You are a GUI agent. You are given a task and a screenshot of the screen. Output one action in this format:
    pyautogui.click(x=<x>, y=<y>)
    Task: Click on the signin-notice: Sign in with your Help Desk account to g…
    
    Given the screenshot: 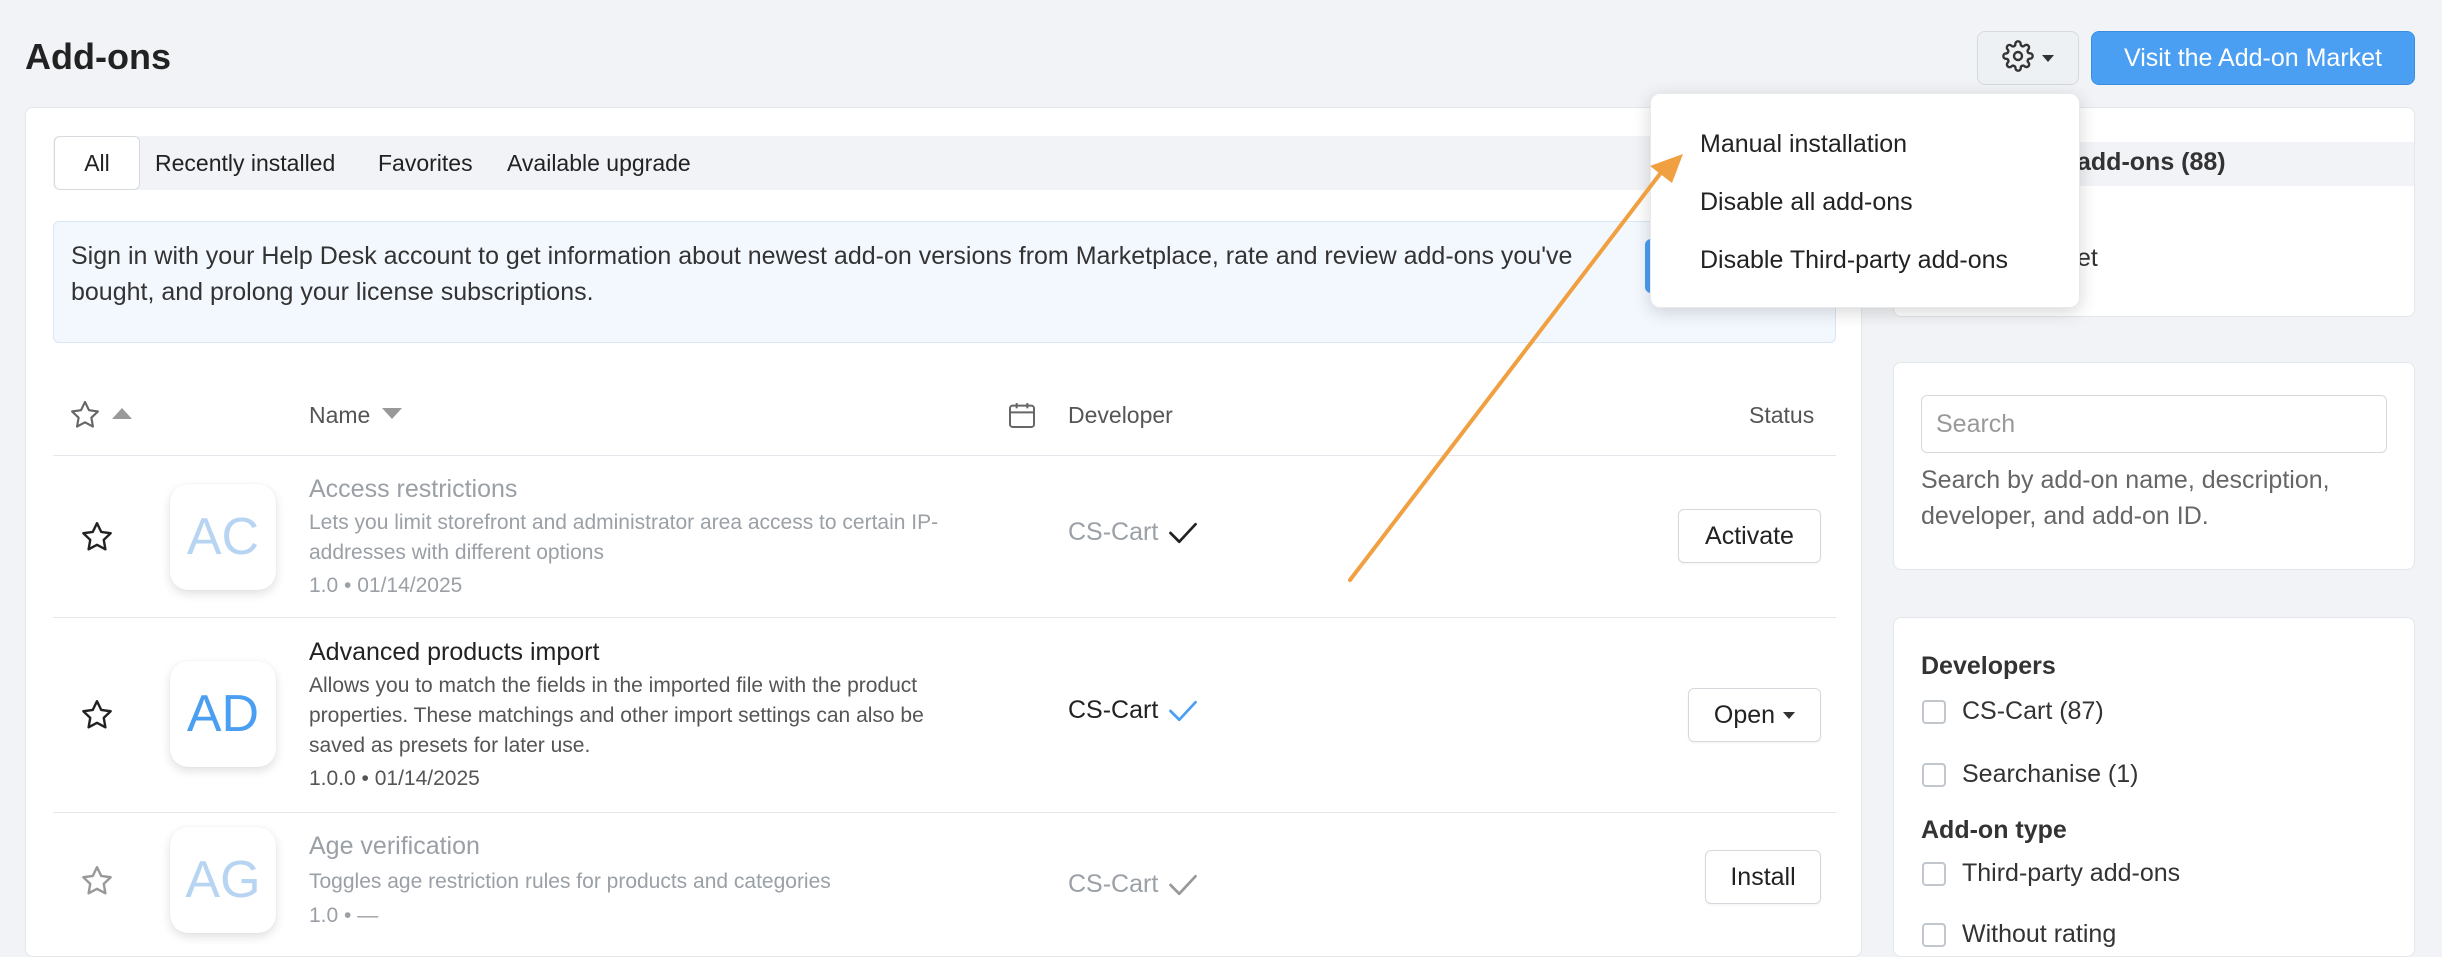 What is the action you would take?
    pyautogui.click(x=944, y=282)
    